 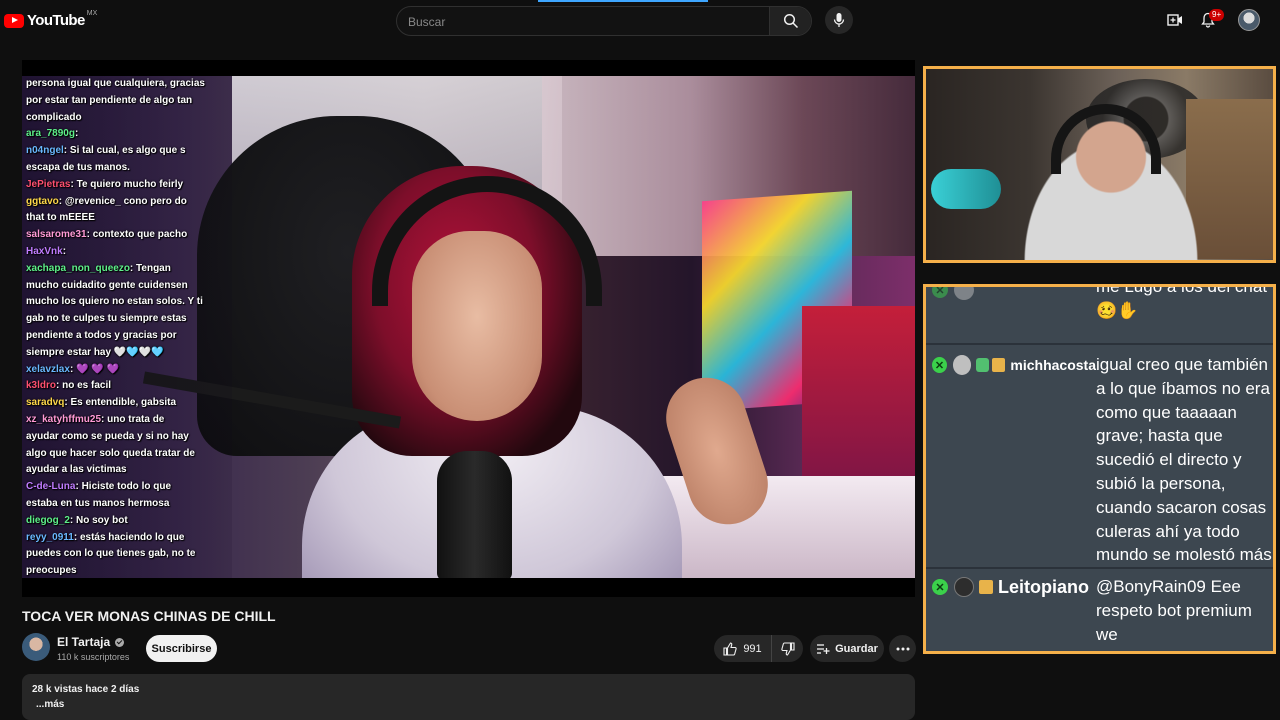 I want to click on stream-chat-text: no es facil, so click(x=87, y=386).